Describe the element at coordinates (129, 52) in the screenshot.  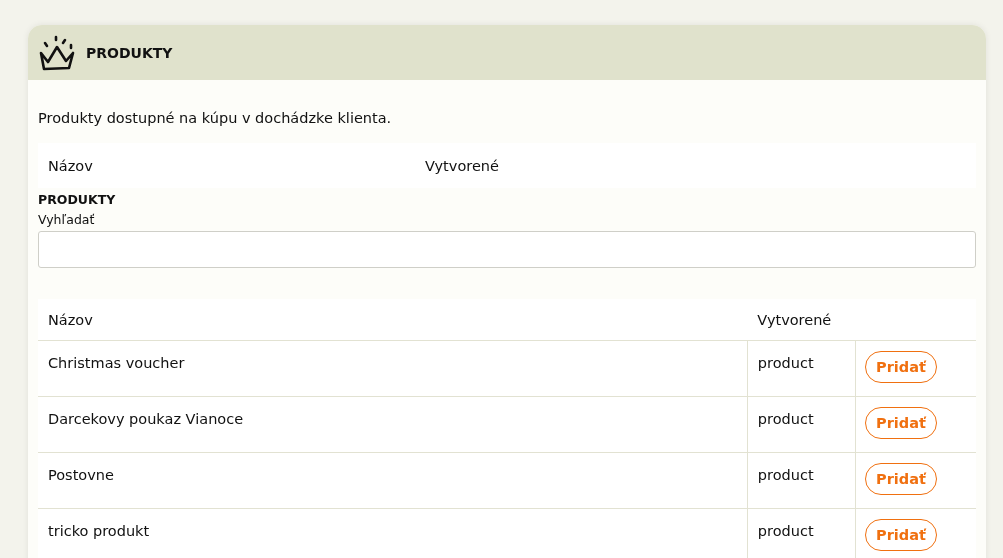
I see `panel-title: PRODUKTY` at that location.